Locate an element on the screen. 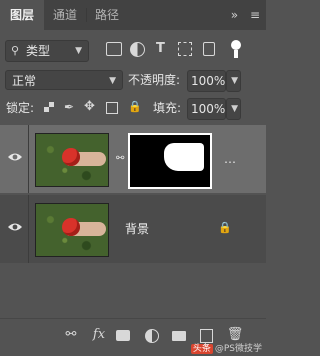 The image size is (320, 356). layers-bottom-toolbar: ⚯ fx 🗑 头条 @PS微技学 is located at coordinates (133, 337).